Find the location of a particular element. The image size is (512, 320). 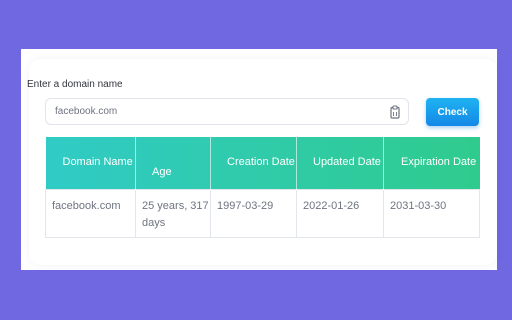

header-expiration-date: Expiration Date is located at coordinates (439, 162).